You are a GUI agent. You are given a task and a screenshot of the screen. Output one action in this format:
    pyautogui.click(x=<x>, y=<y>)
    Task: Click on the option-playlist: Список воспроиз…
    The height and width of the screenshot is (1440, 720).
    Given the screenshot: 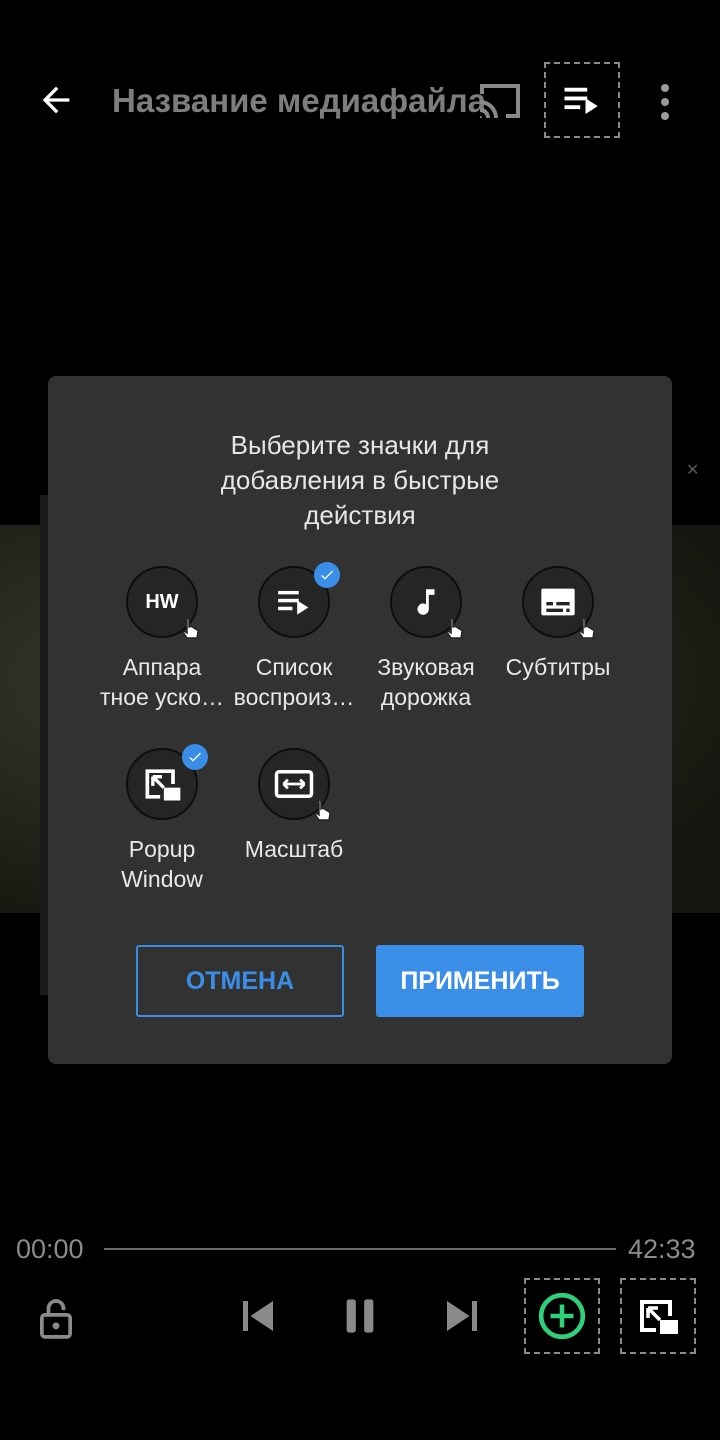 What is the action you would take?
    pyautogui.click(x=294, y=637)
    